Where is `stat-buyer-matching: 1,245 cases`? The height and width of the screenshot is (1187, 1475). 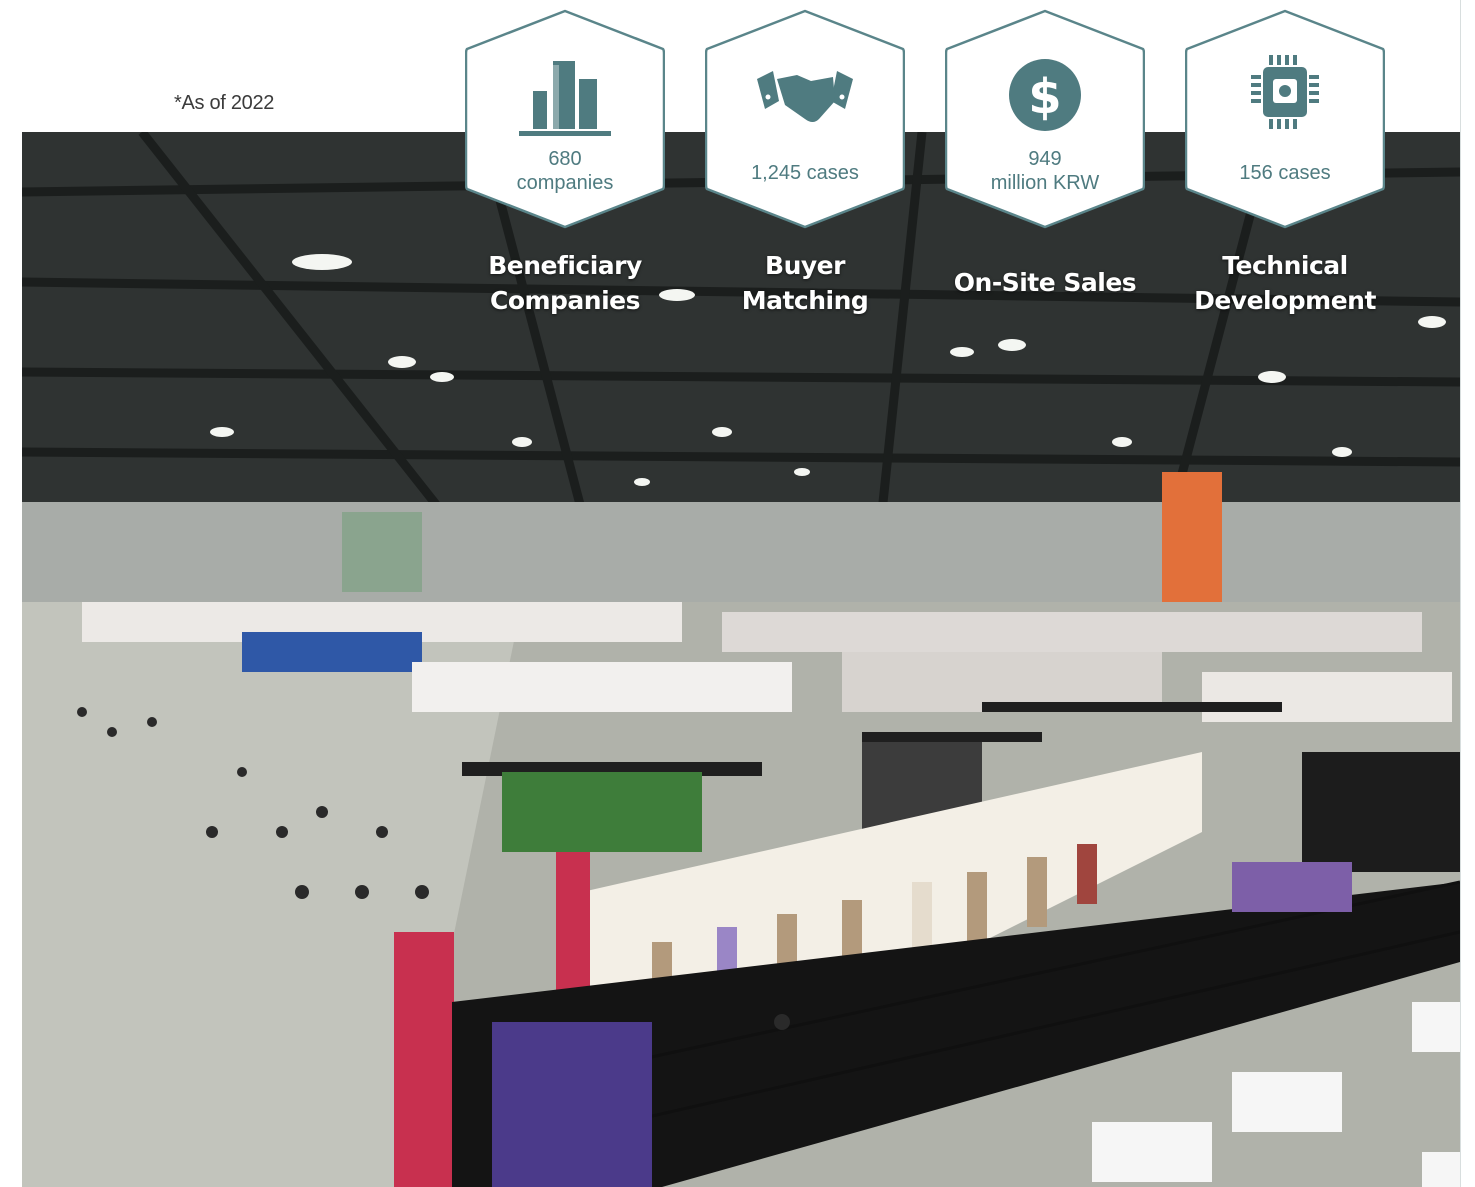 stat-buyer-matching: 1,245 cases is located at coordinates (805, 119).